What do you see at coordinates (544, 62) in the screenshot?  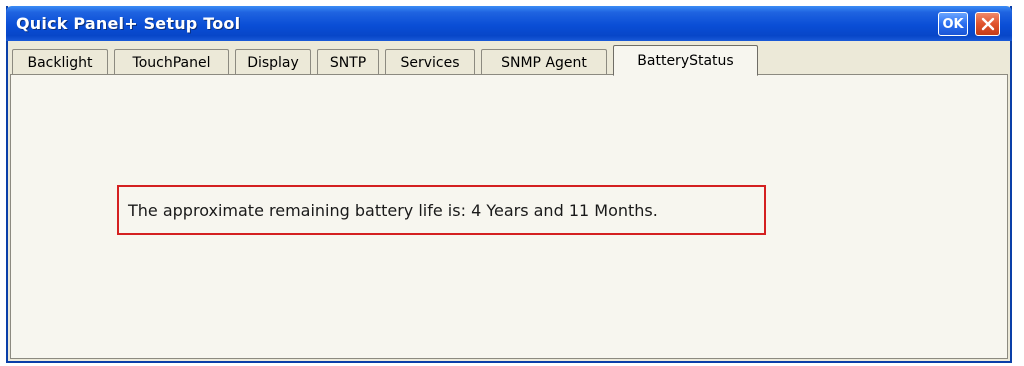 I see `tab-snmp-agent: SNMP Agent` at bounding box center [544, 62].